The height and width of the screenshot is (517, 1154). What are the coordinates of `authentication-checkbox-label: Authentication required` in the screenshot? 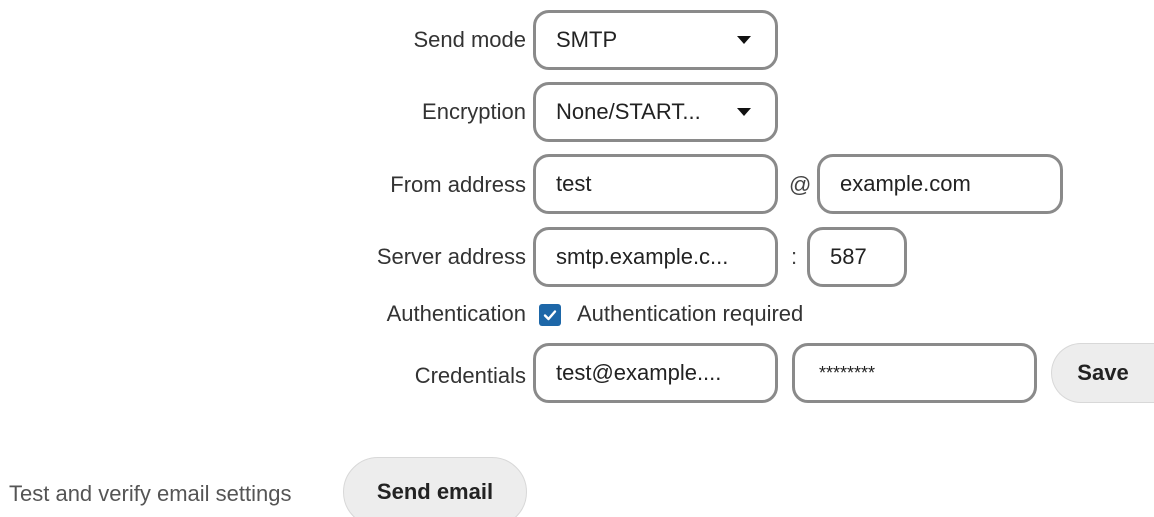 It's located at (690, 314).